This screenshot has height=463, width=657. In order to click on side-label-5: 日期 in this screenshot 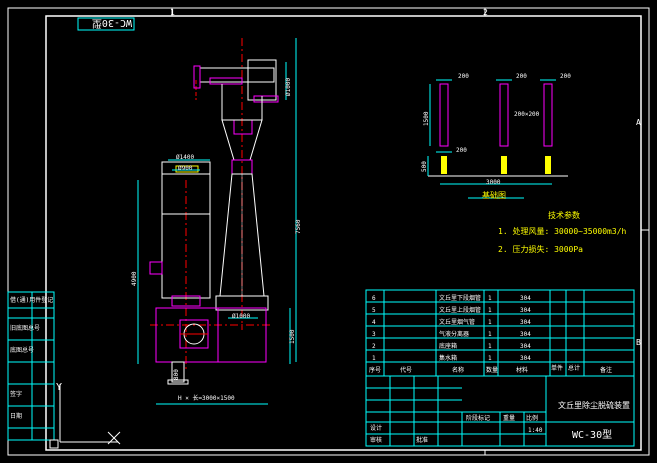, I will do `click(16, 416)`.